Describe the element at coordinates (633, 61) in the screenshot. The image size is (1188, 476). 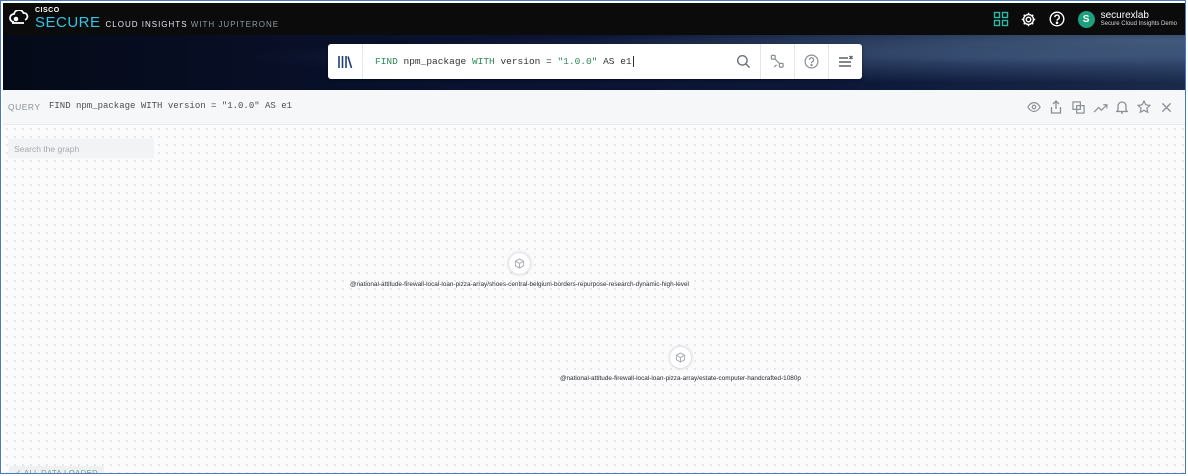
I see `text-cursor` at that location.